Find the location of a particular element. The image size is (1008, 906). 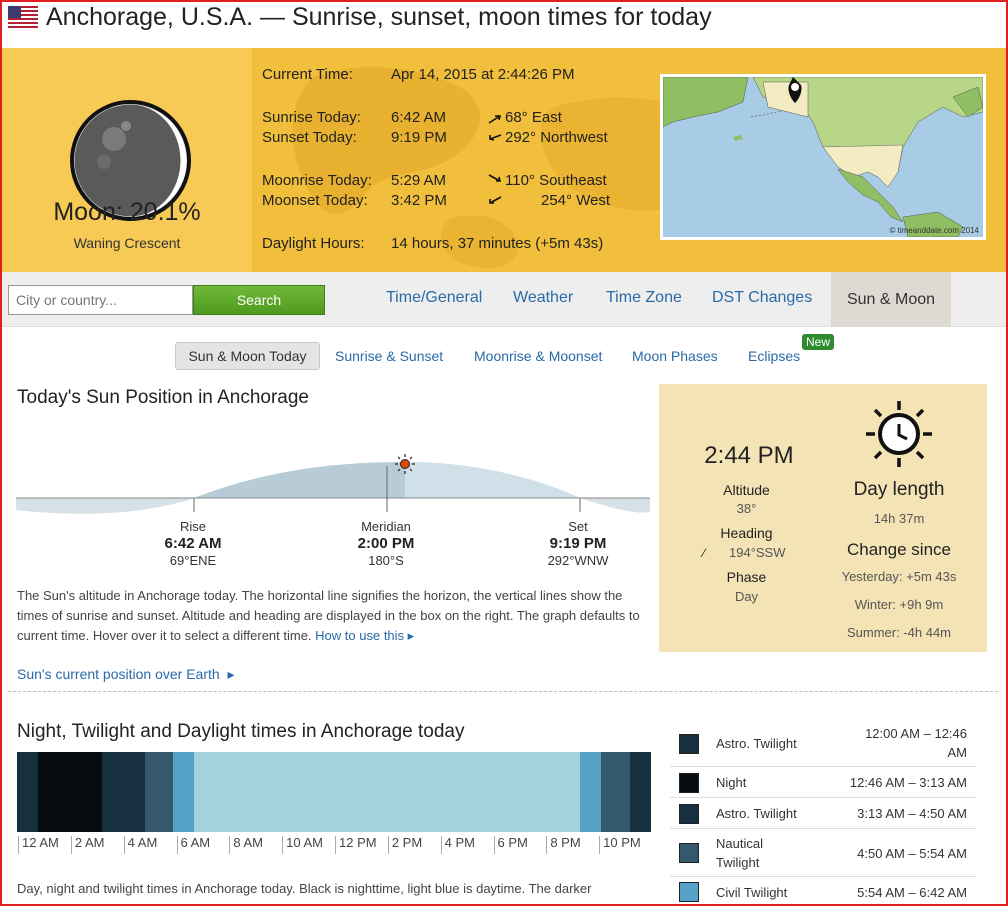

moonset-direction: 254° West is located at coordinates (576, 200).